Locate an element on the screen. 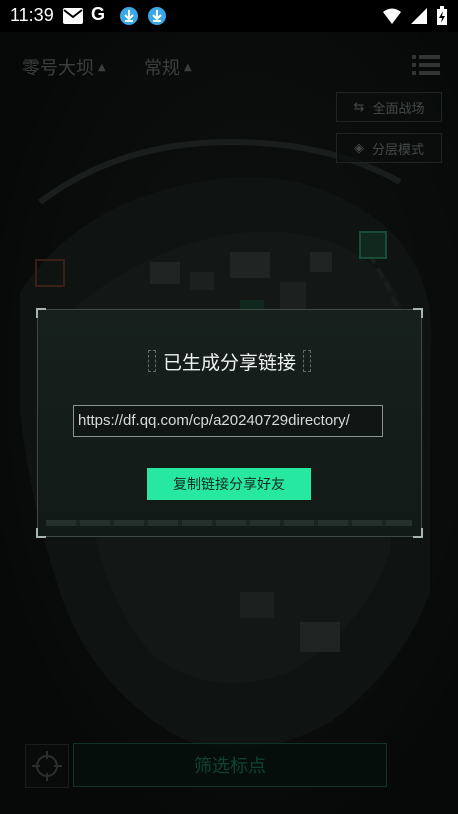 The height and width of the screenshot is (814, 458). copy-link-button: 复制链接分享好友 is located at coordinates (229, 484).